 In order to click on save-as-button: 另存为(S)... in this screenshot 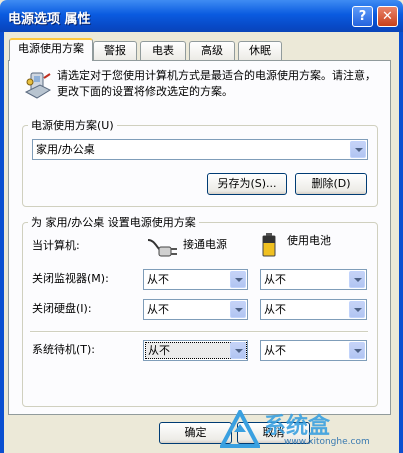, I will do `click(247, 184)`.